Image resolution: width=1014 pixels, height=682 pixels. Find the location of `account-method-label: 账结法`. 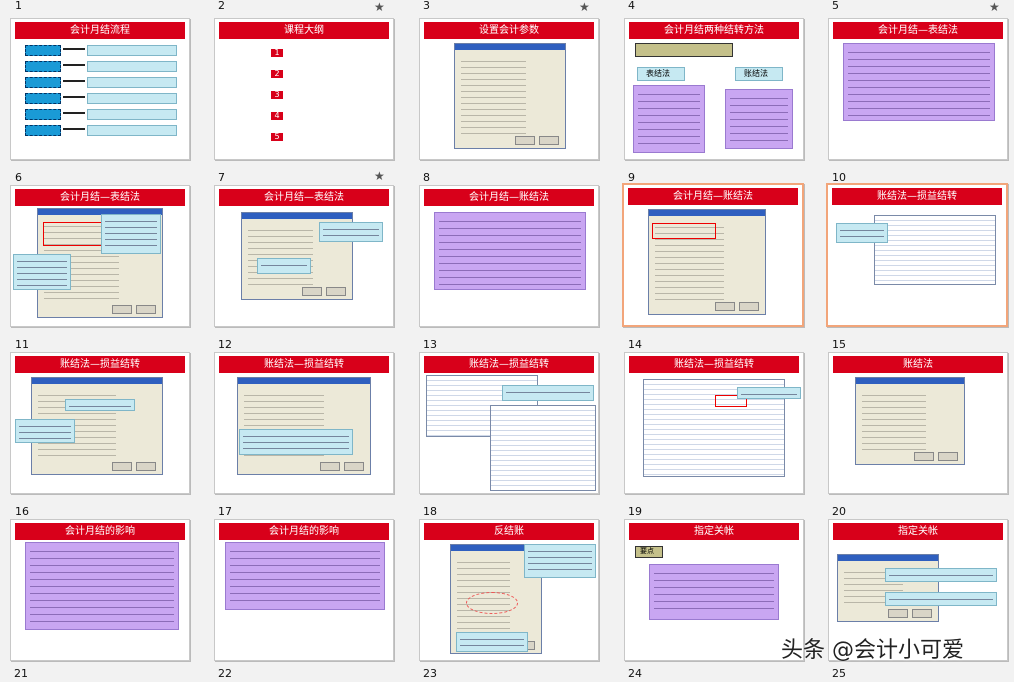

account-method-label: 账结法 is located at coordinates (759, 74).